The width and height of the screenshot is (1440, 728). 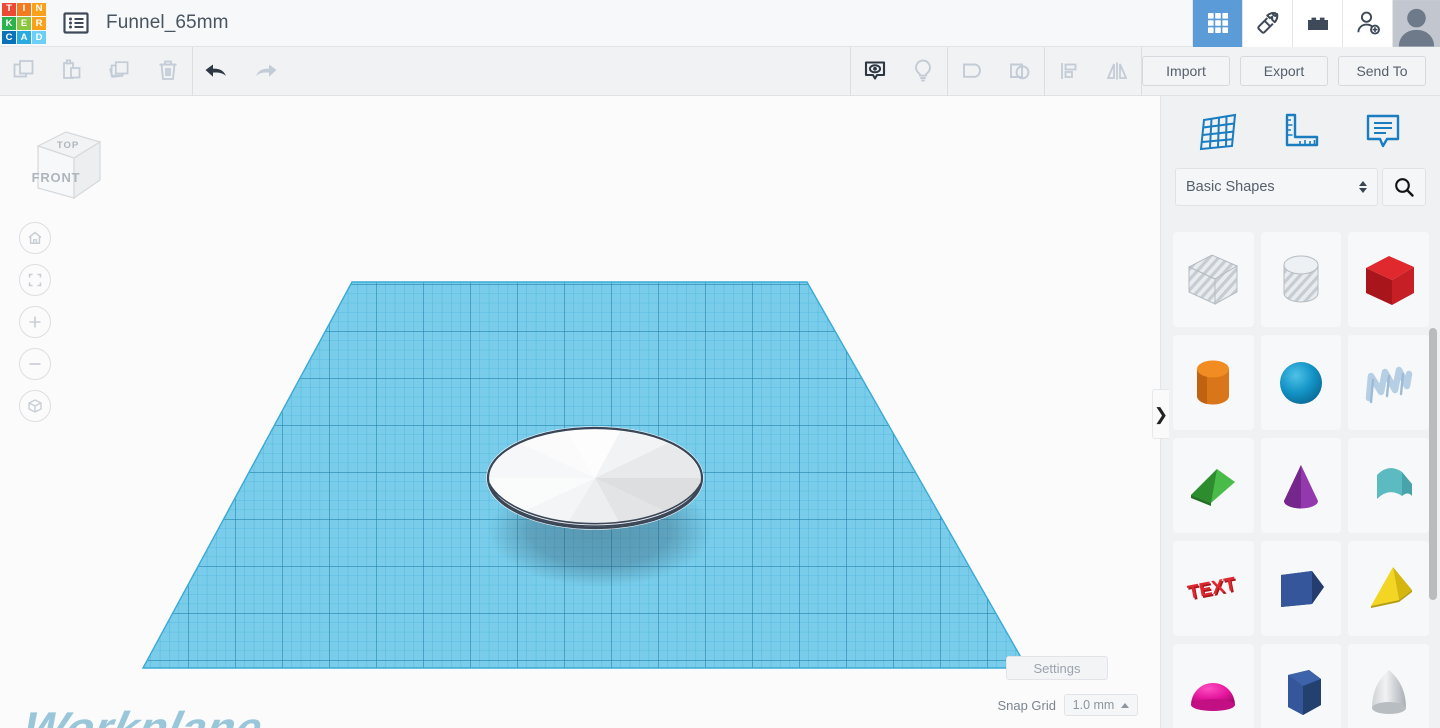 I want to click on tab-notes, so click(x=1383, y=132).